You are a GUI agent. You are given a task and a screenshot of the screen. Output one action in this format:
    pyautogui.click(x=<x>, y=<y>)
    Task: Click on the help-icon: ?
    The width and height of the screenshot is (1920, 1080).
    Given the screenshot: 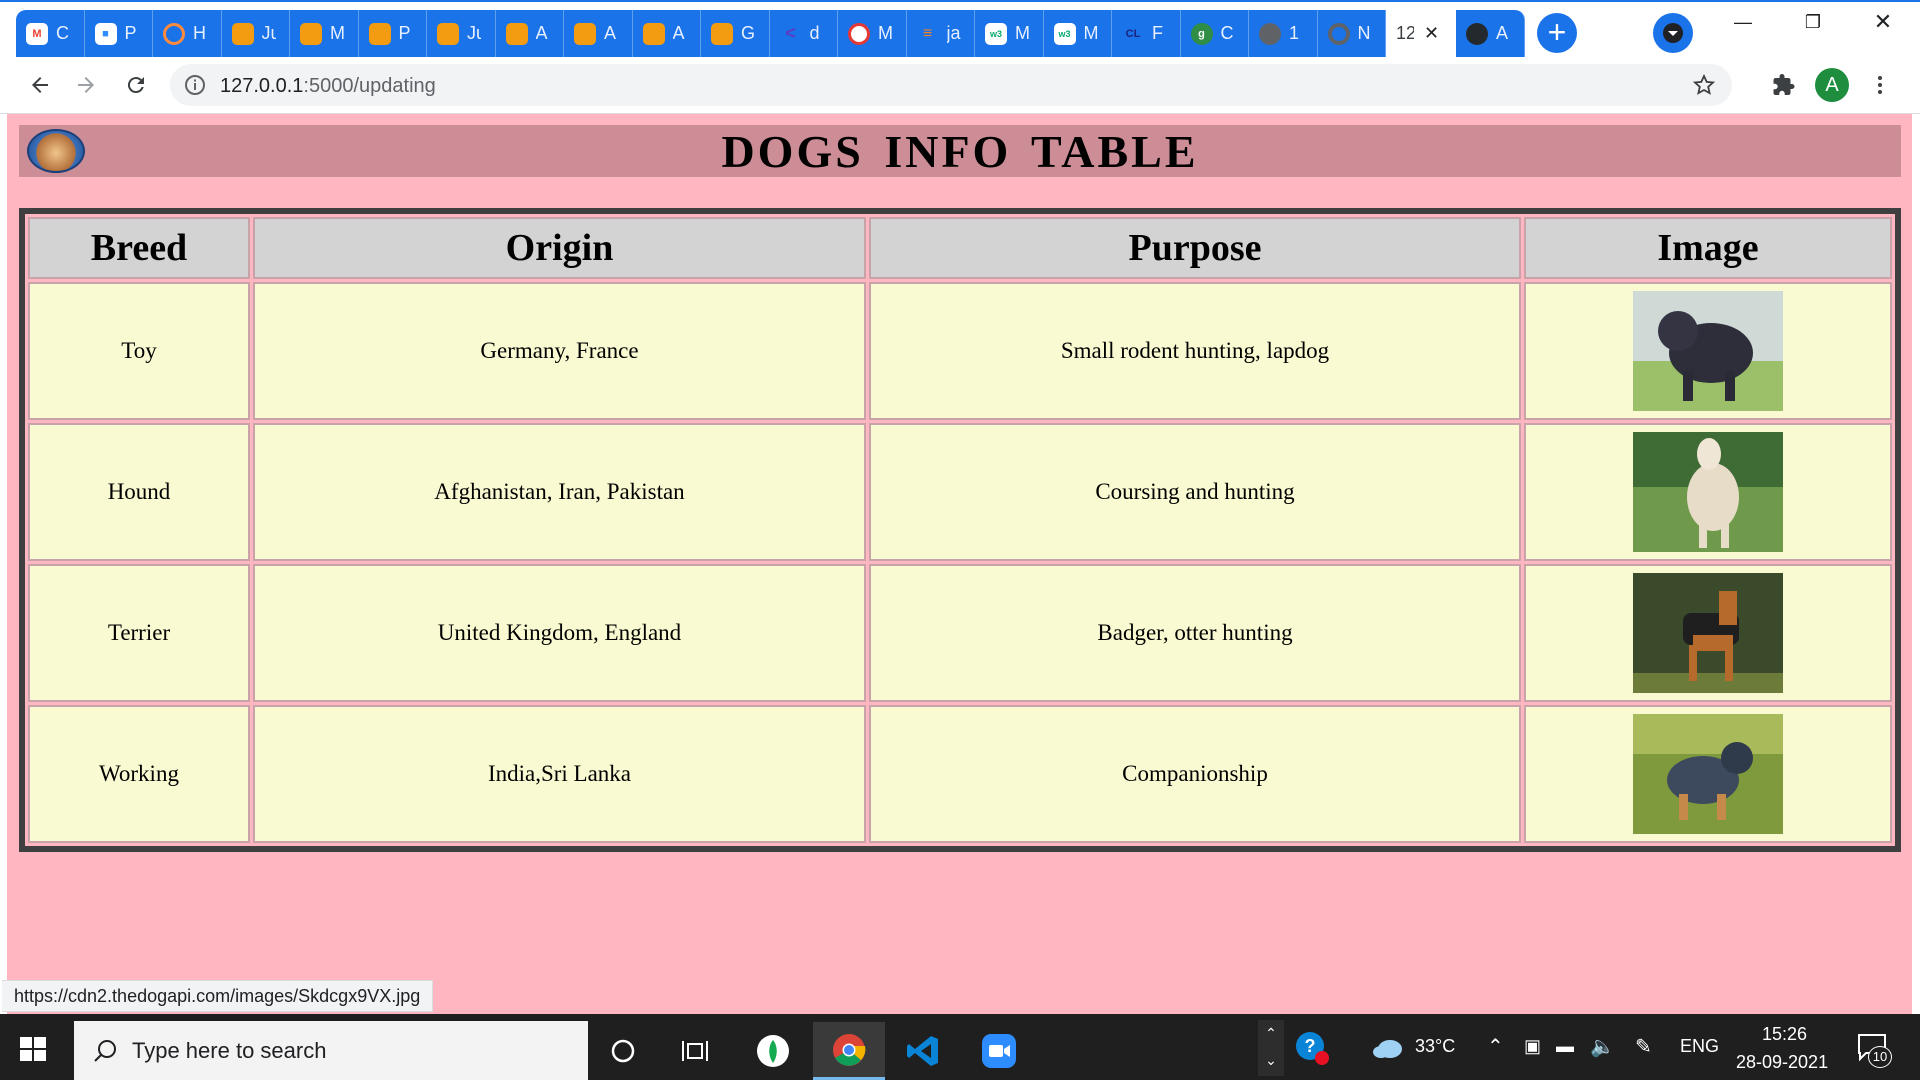 What is the action you would take?
    pyautogui.click(x=1312, y=1048)
    